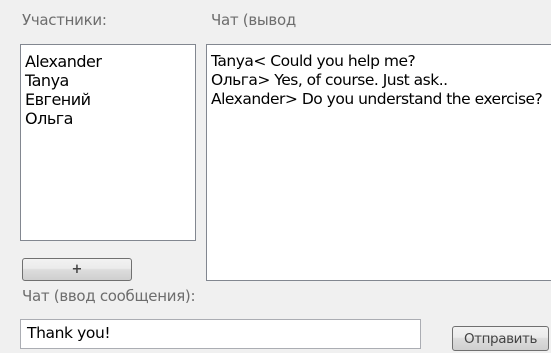  I want to click on chat-output-label: Чат (вывод, so click(253, 20).